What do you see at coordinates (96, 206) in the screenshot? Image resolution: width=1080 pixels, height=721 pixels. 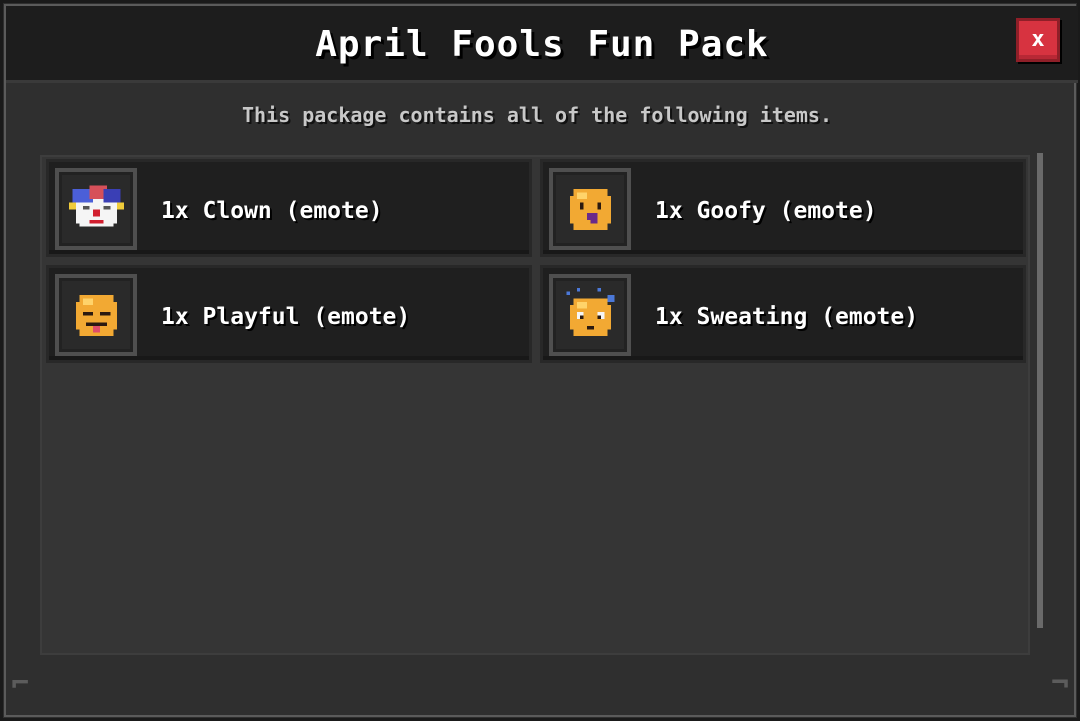 I see `clown-emote-icon` at bounding box center [96, 206].